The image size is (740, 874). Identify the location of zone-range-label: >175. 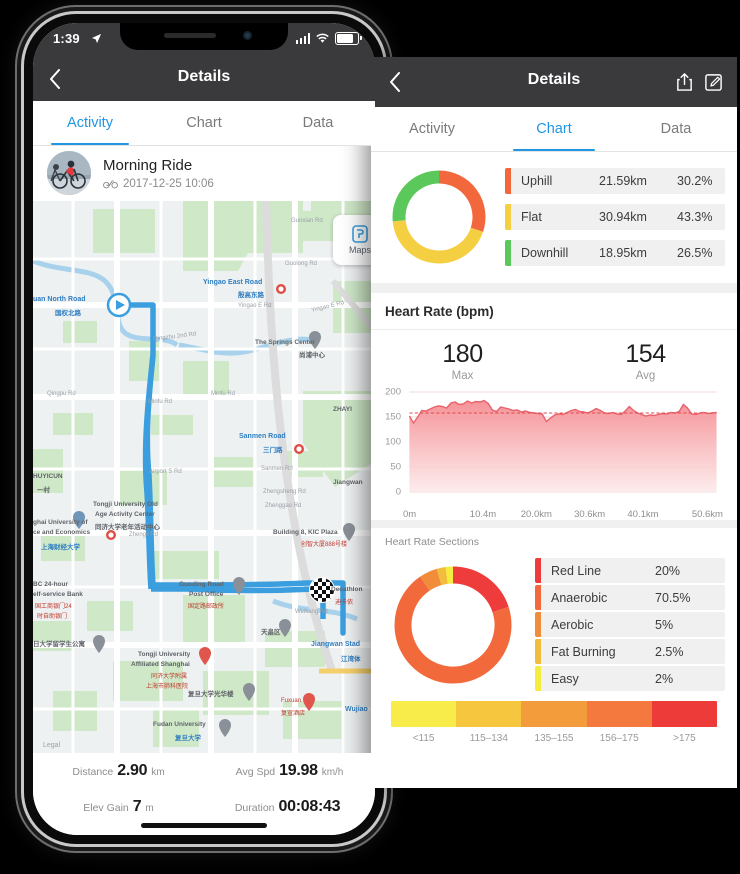
(684, 738).